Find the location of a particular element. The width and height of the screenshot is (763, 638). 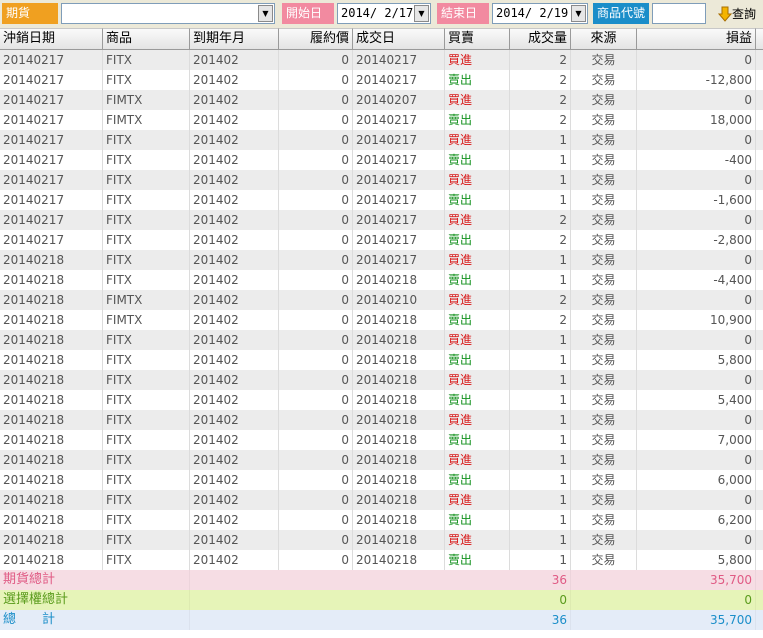

table-row: 20140217 FIMTX 201402 0 20140217 賣出 2 交易 18,000 is located at coordinates (381, 120).